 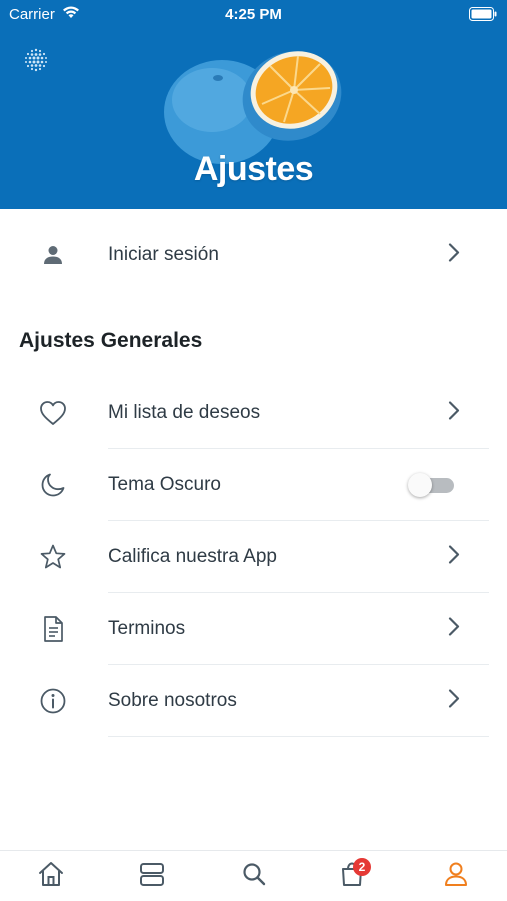 I want to click on about-row: Sobre nosotros, so click(x=253, y=701).